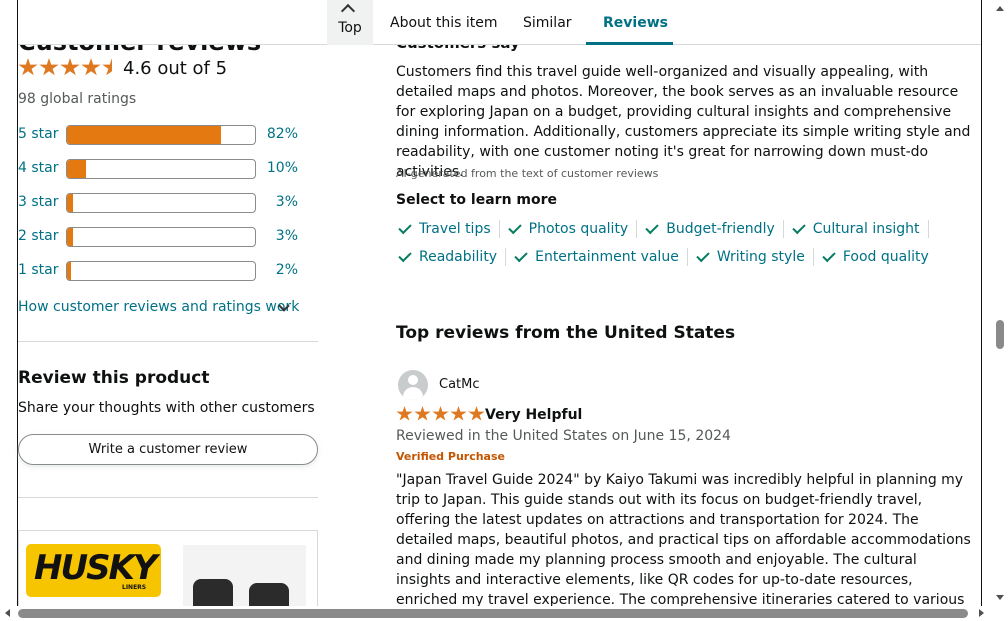 This screenshot has width=1008, height=621. What do you see at coordinates (38, 270) in the screenshot?
I see `histogram-label: 1 star` at bounding box center [38, 270].